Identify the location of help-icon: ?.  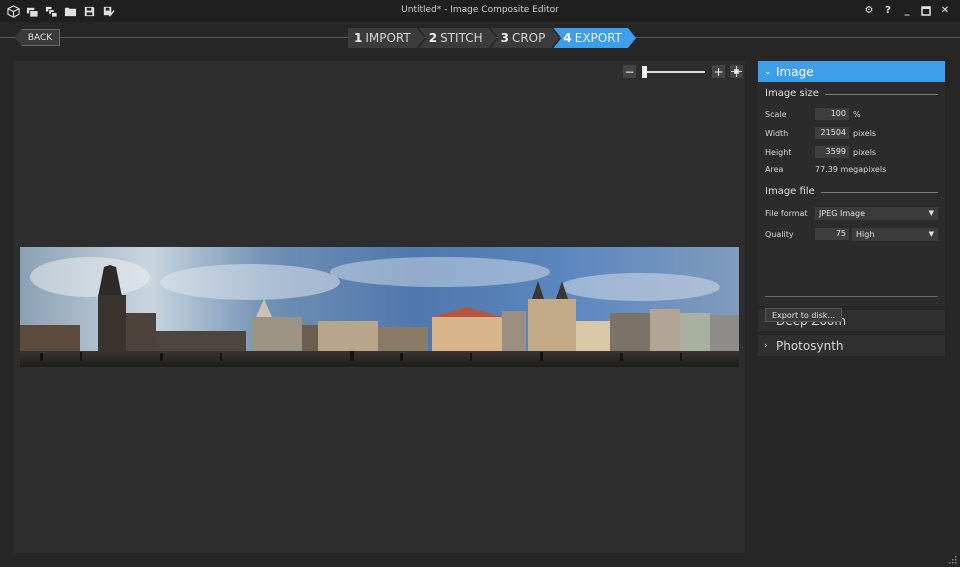
(888, 10).